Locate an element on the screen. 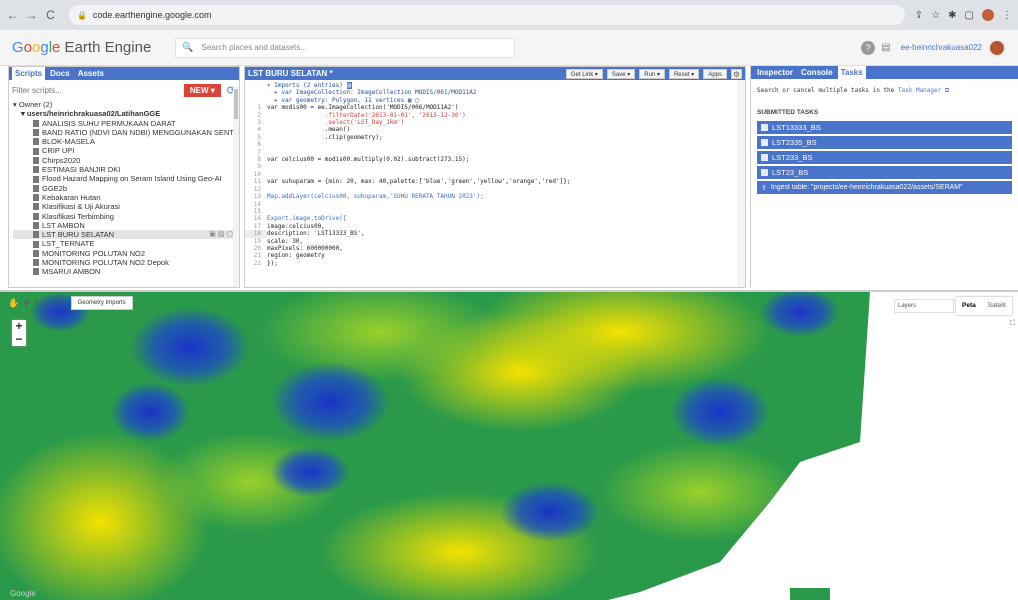 Image resolution: width=1018 pixels, height=600 pixels. marker-icon: ⚲ is located at coordinates (26, 303).